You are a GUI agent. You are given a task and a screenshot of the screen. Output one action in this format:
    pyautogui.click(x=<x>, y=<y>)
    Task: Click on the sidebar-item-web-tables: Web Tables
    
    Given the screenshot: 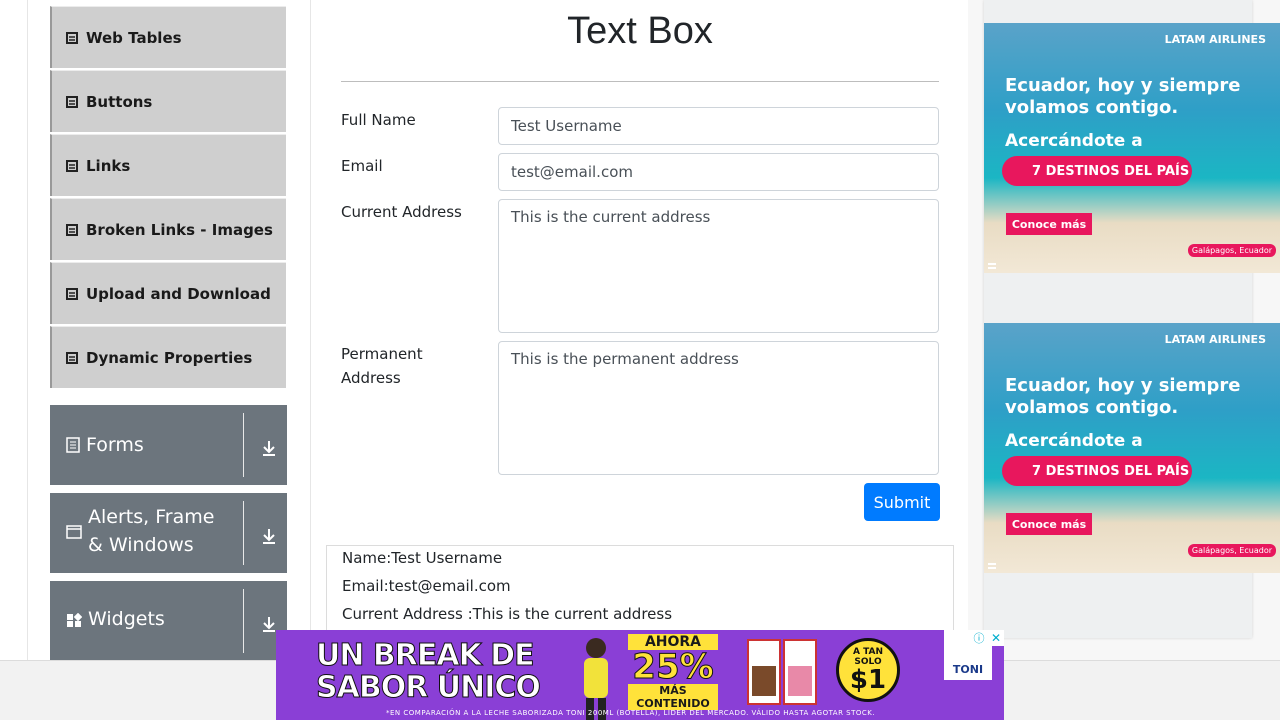 What is the action you would take?
    pyautogui.click(x=168, y=37)
    